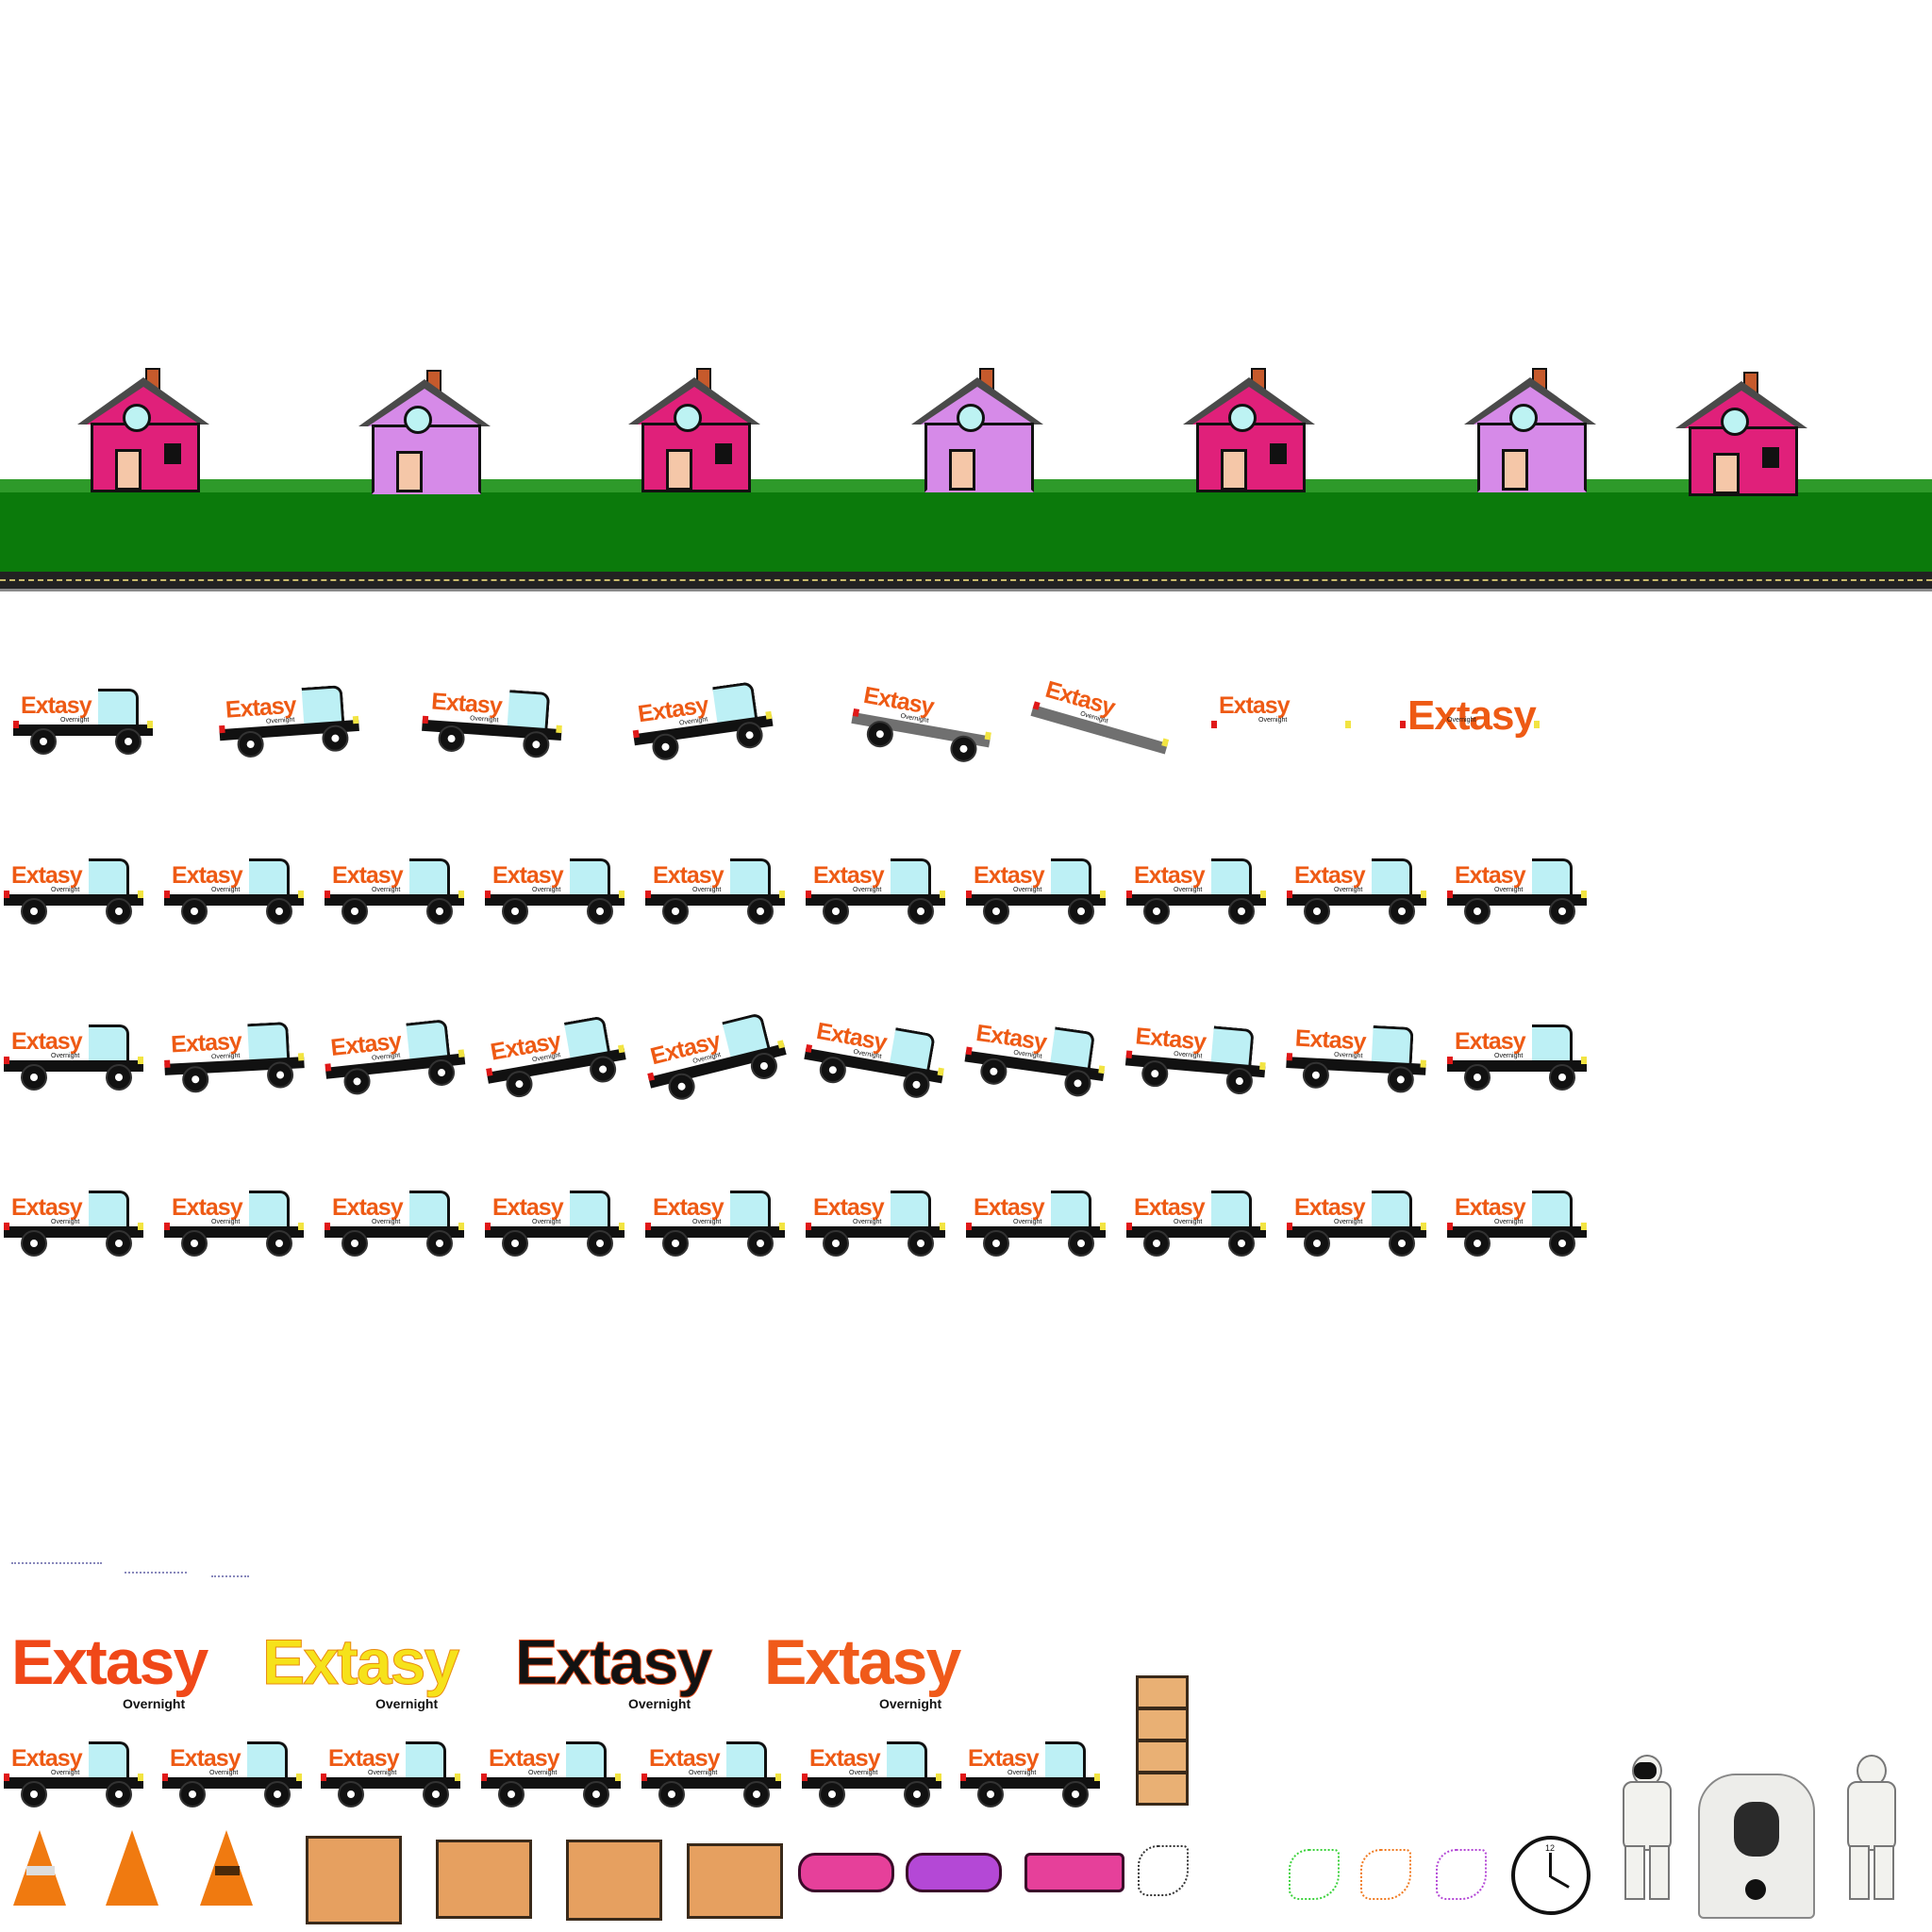 This screenshot has height=1932, width=1932. What do you see at coordinates (360, 1662) in the screenshot?
I see `logo-yellow: Extasy` at bounding box center [360, 1662].